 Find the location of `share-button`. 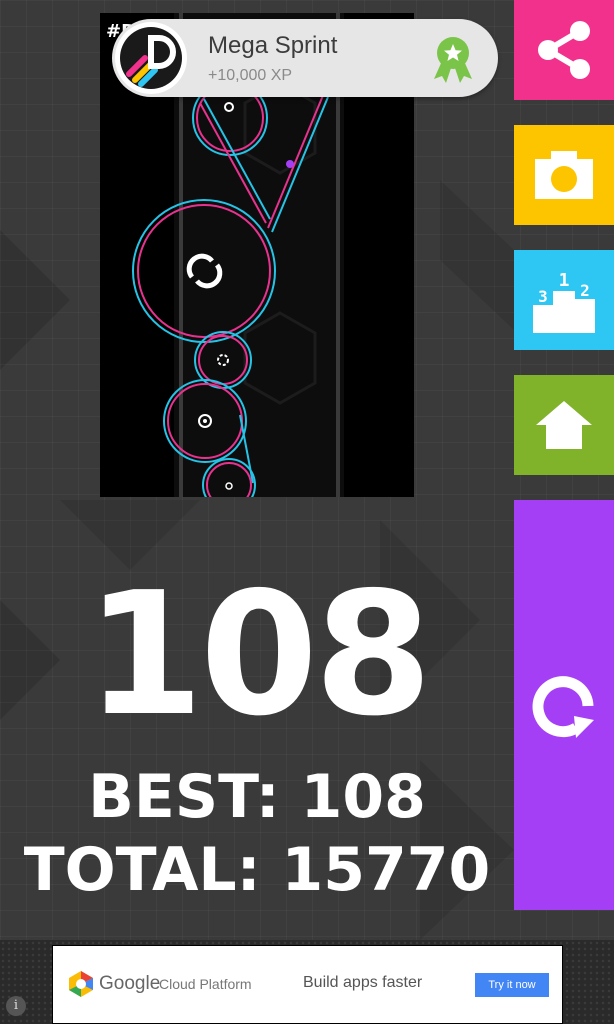

share-button is located at coordinates (564, 50).